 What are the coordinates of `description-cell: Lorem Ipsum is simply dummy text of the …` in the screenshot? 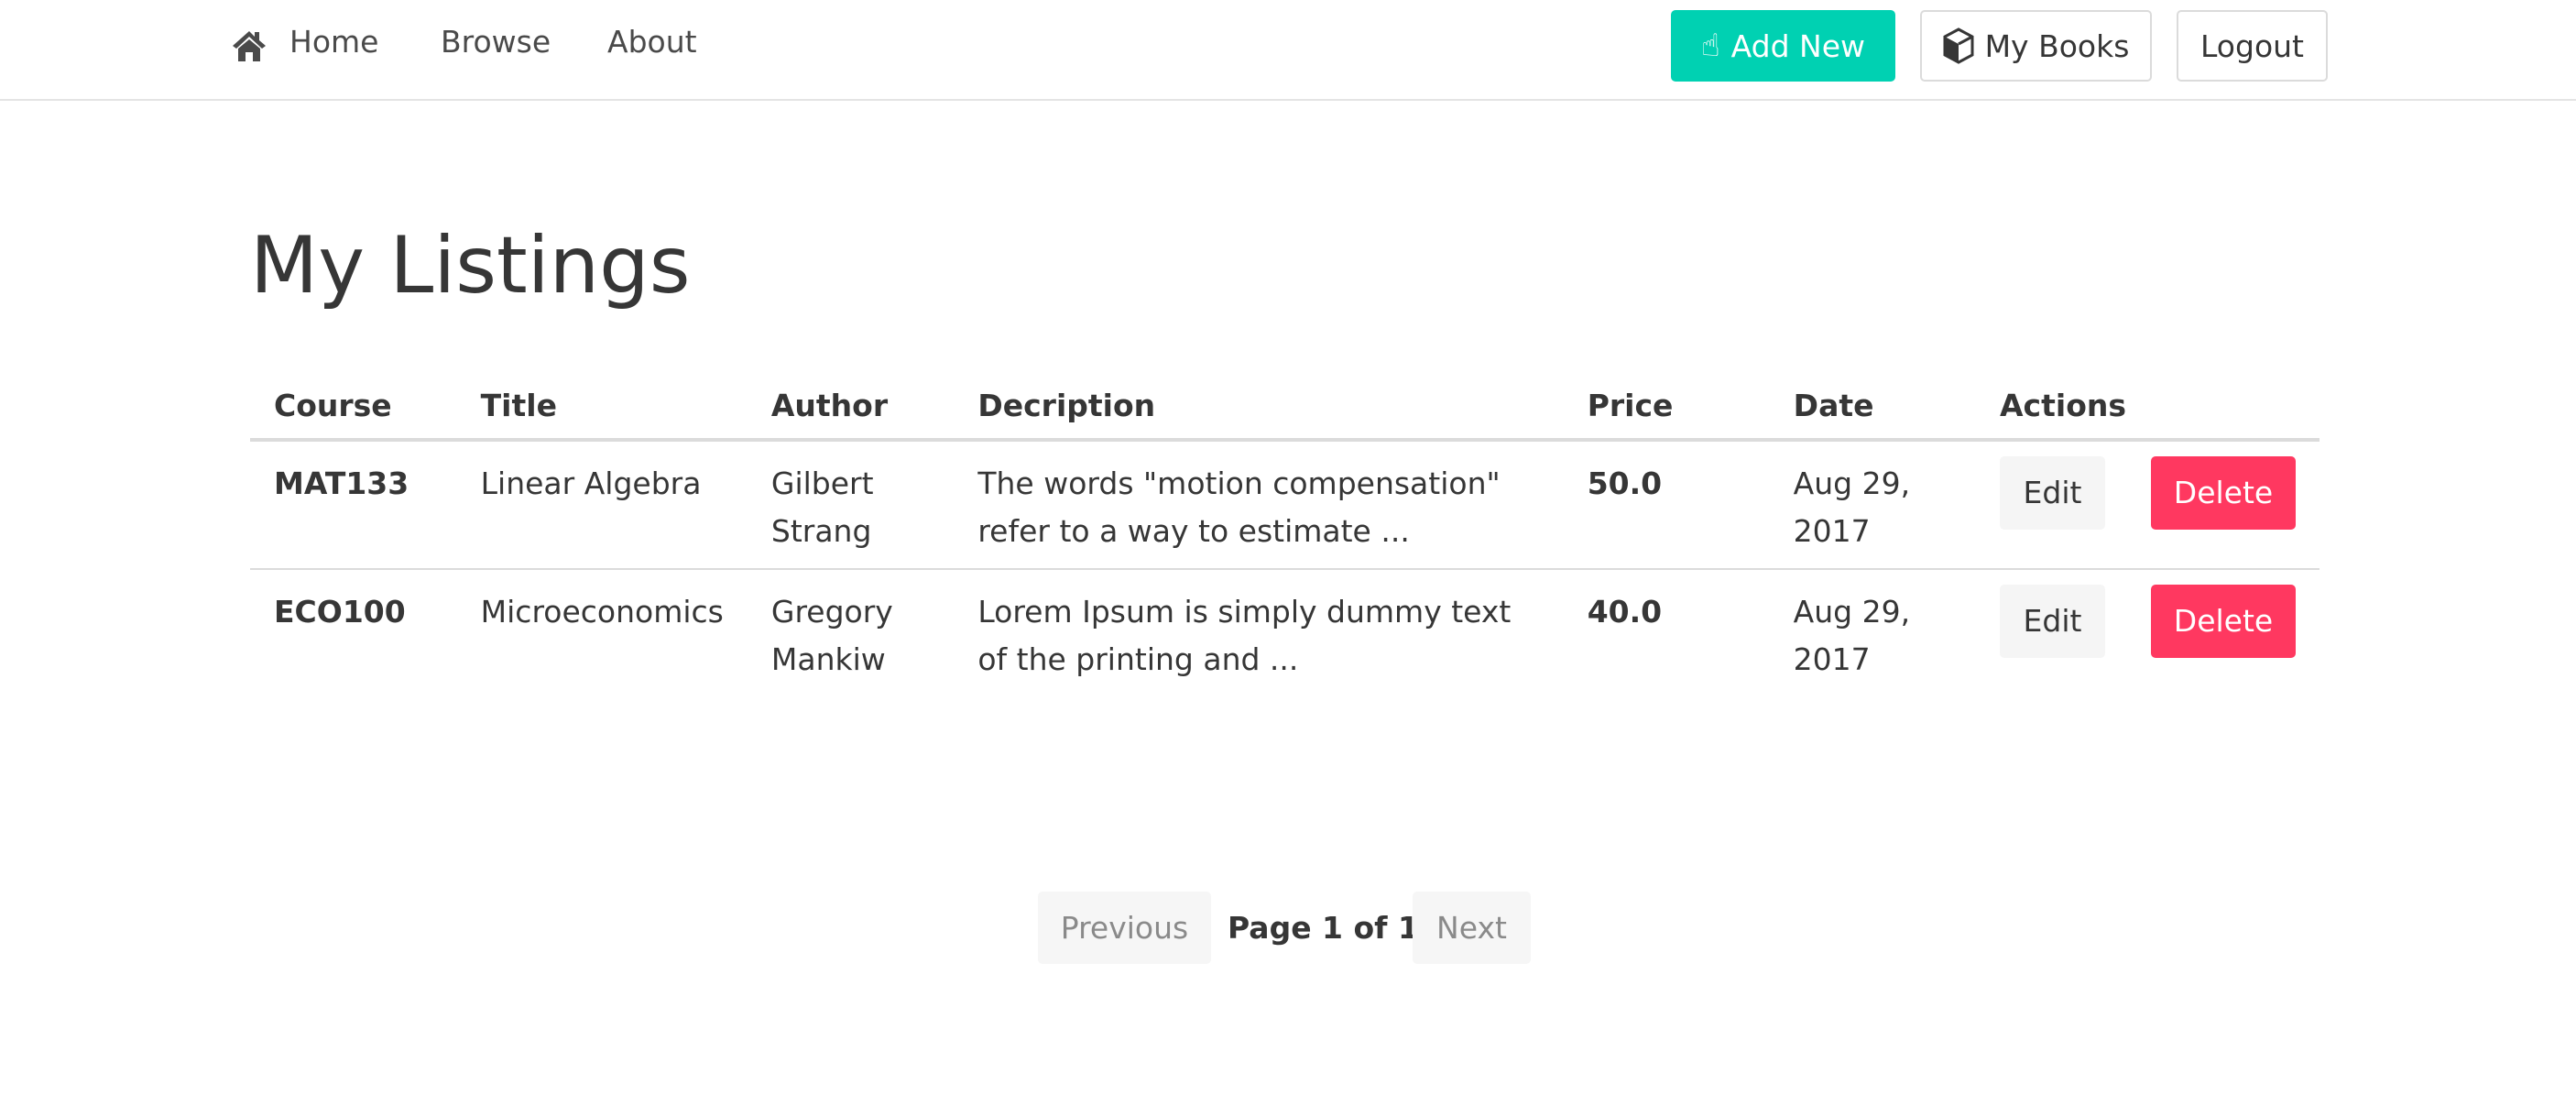 It's located at (1245, 635).